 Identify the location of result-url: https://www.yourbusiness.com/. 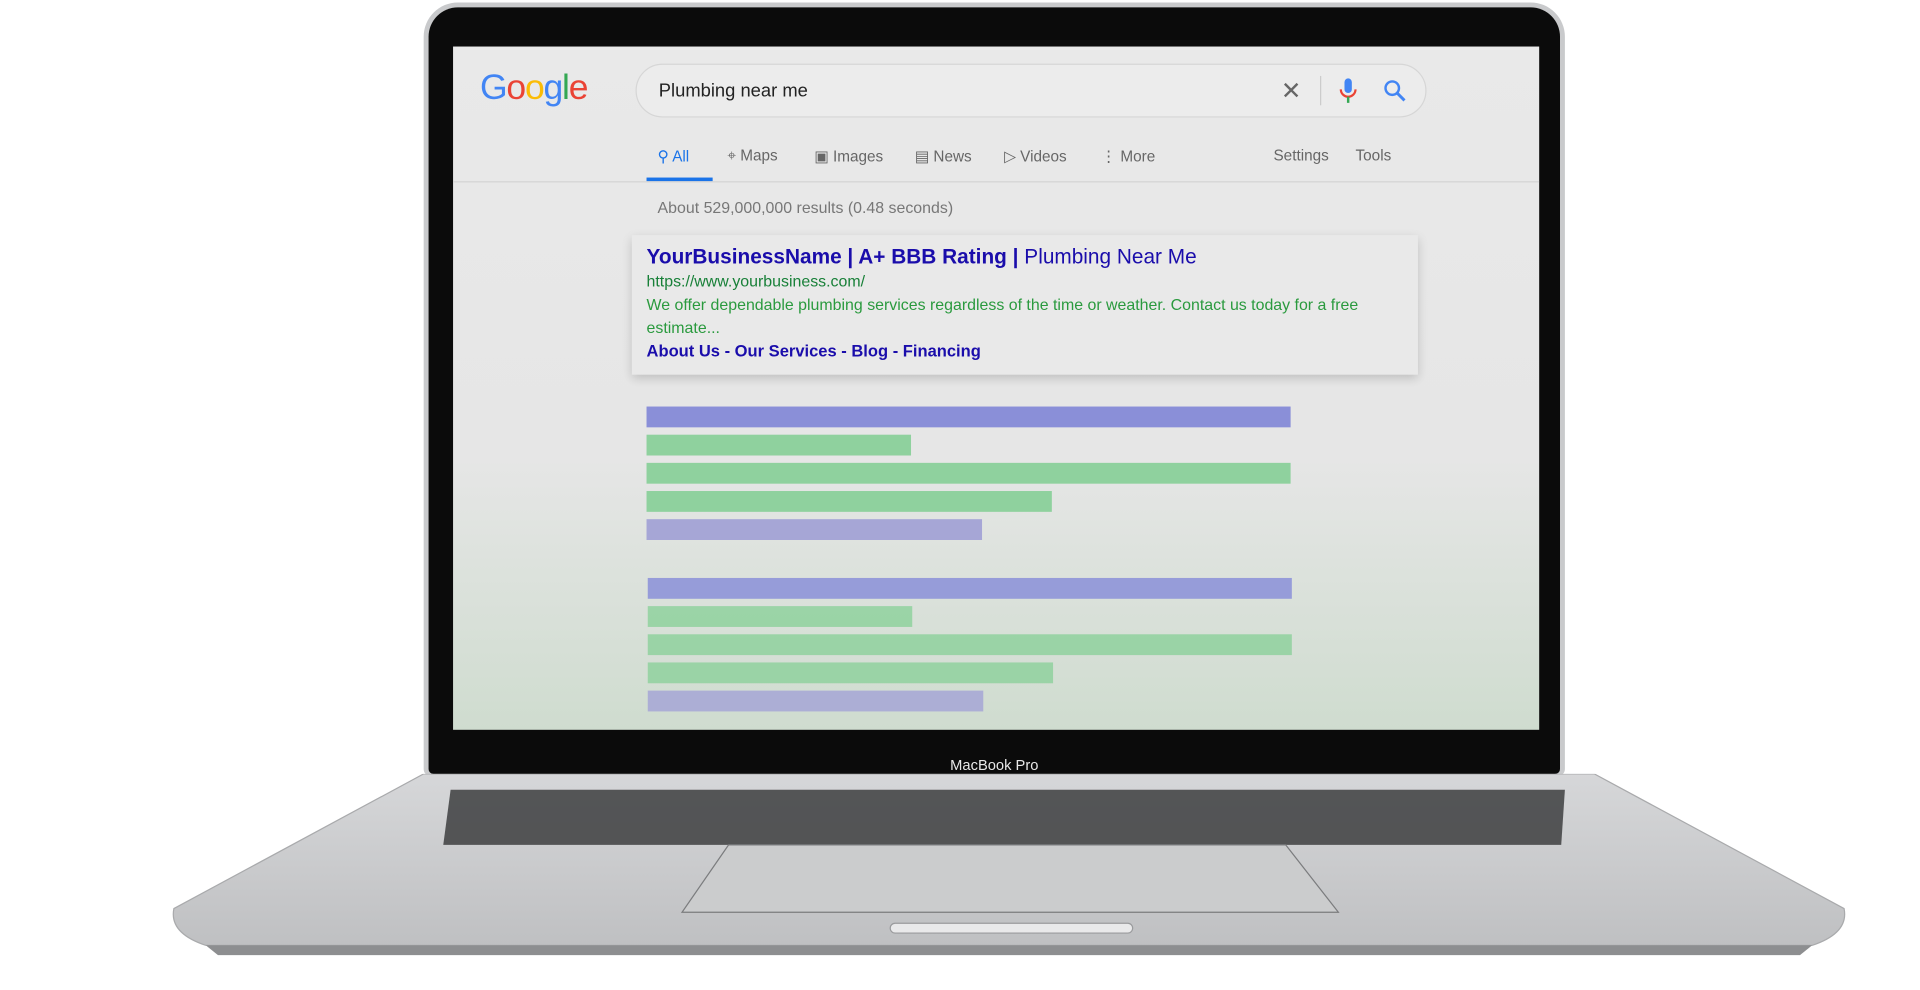
(756, 281).